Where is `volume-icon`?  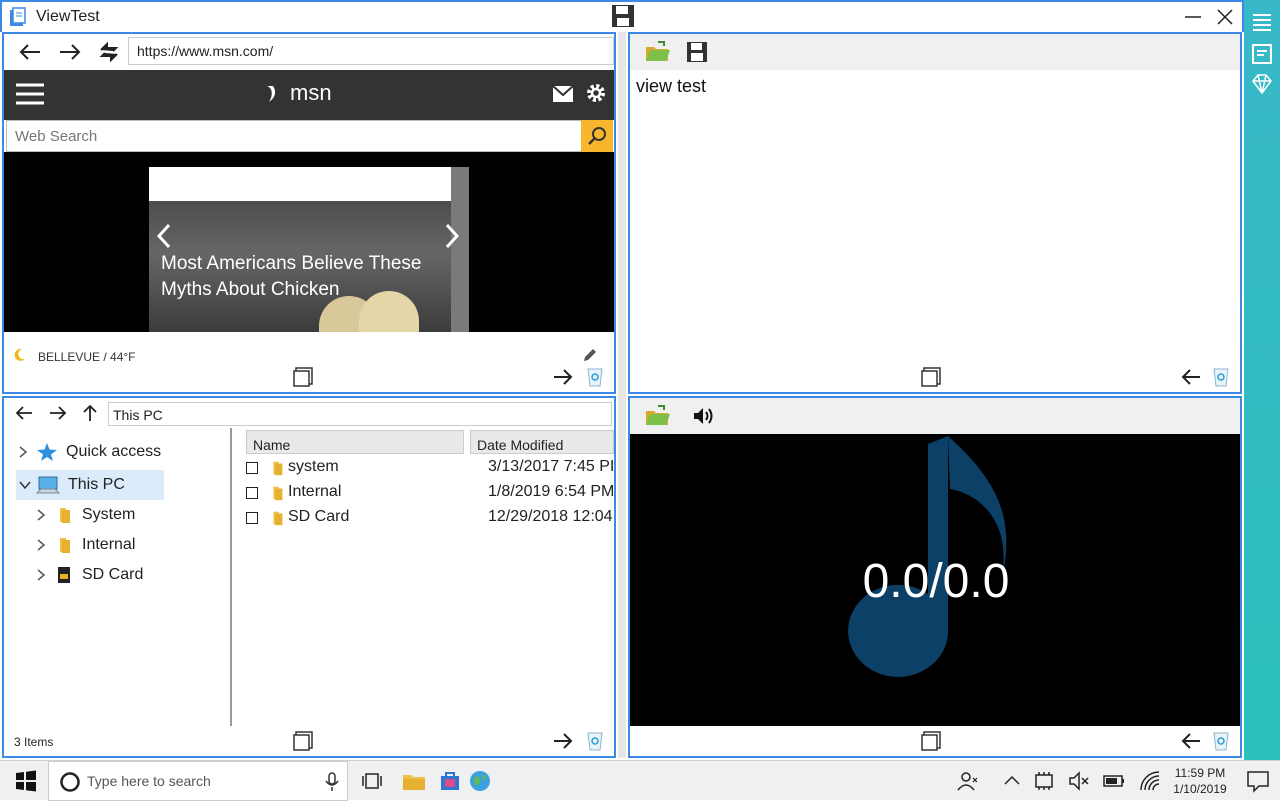
volume-icon is located at coordinates (704, 416).